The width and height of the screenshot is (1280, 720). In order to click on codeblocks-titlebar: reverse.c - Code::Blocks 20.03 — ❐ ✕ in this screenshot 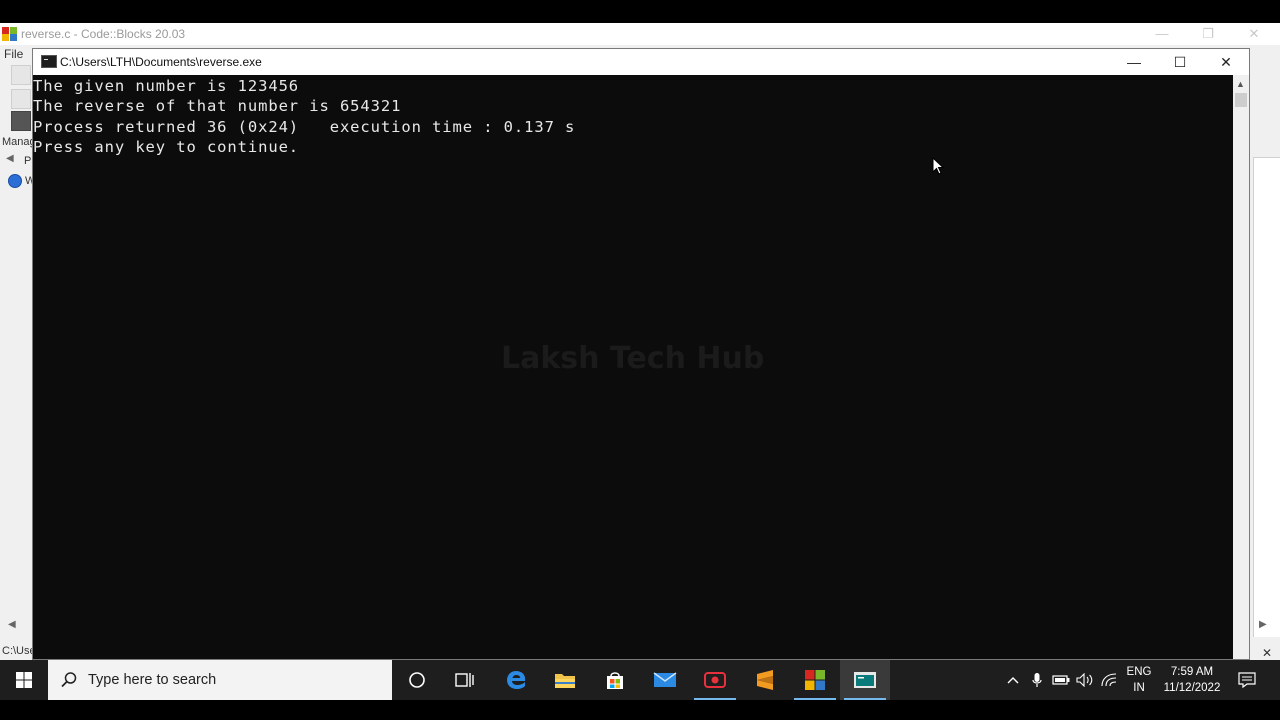, I will do `click(640, 34)`.